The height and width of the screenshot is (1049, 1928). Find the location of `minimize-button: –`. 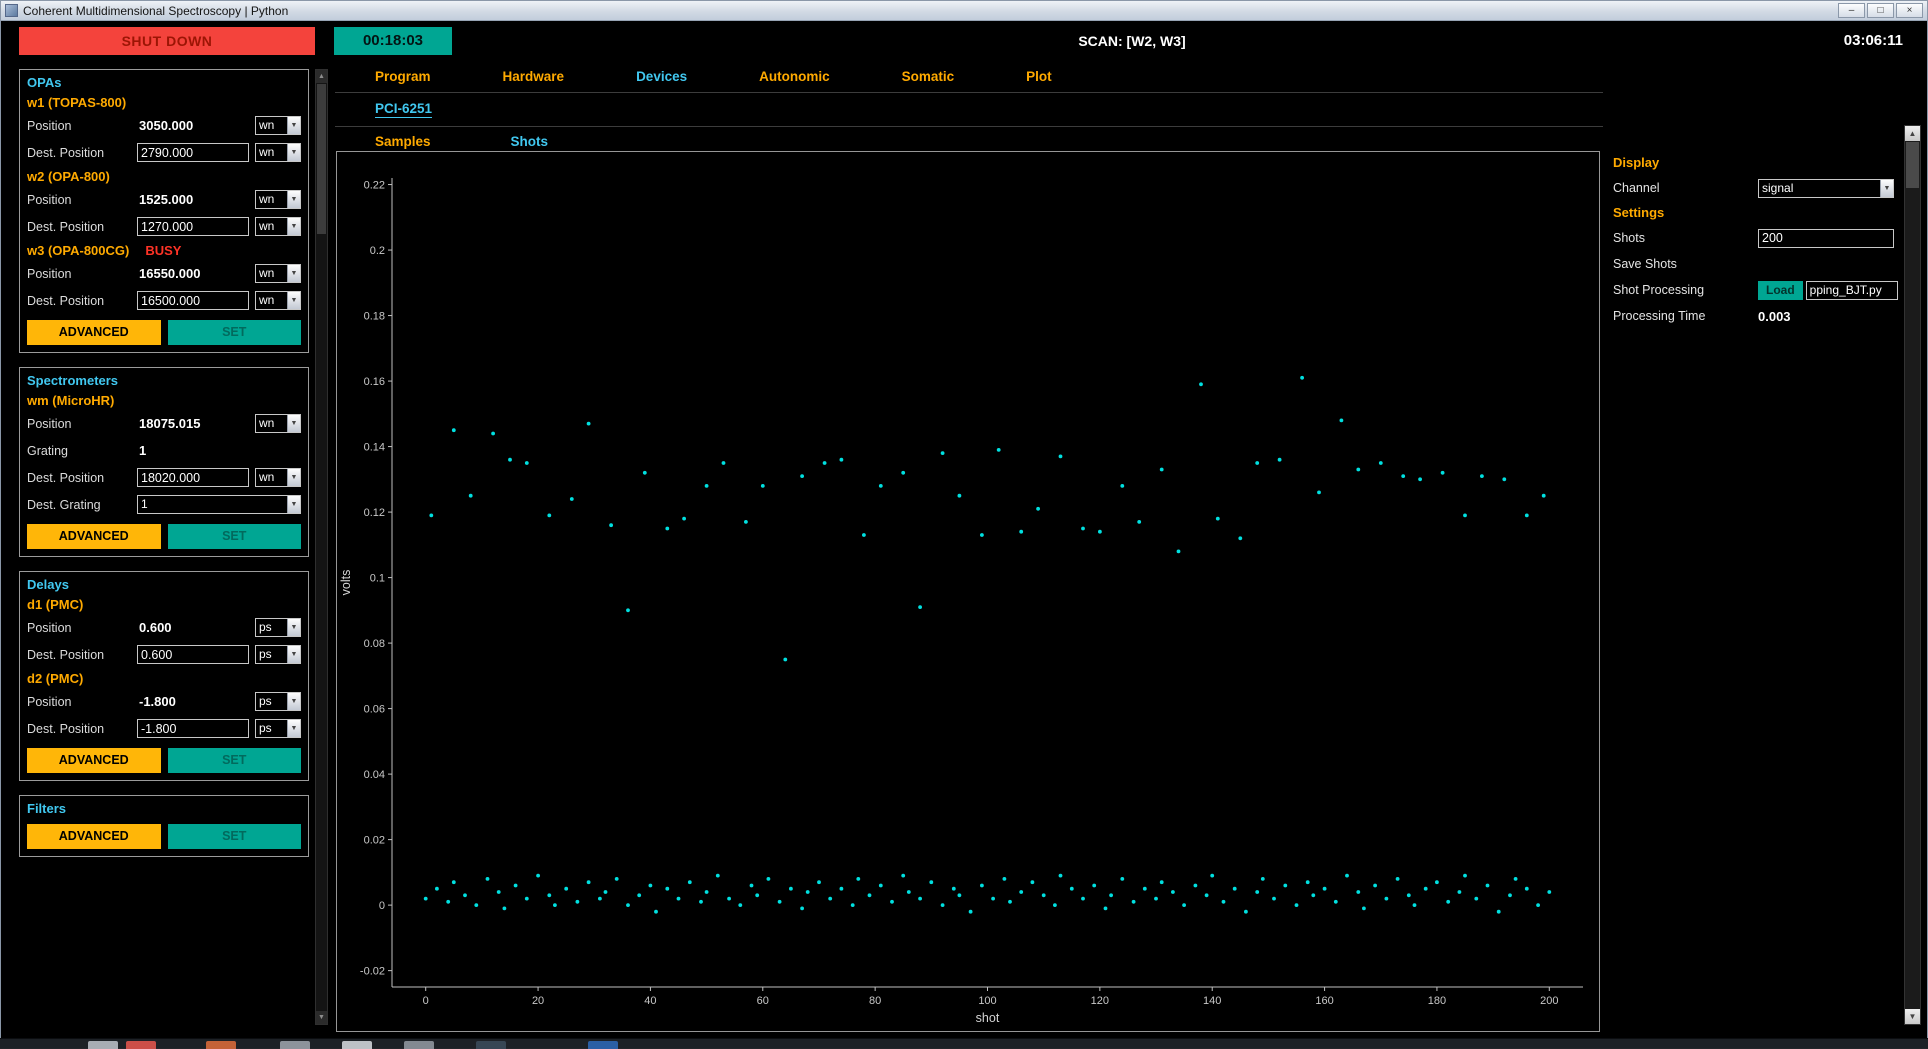

minimize-button: – is located at coordinates (1851, 10).